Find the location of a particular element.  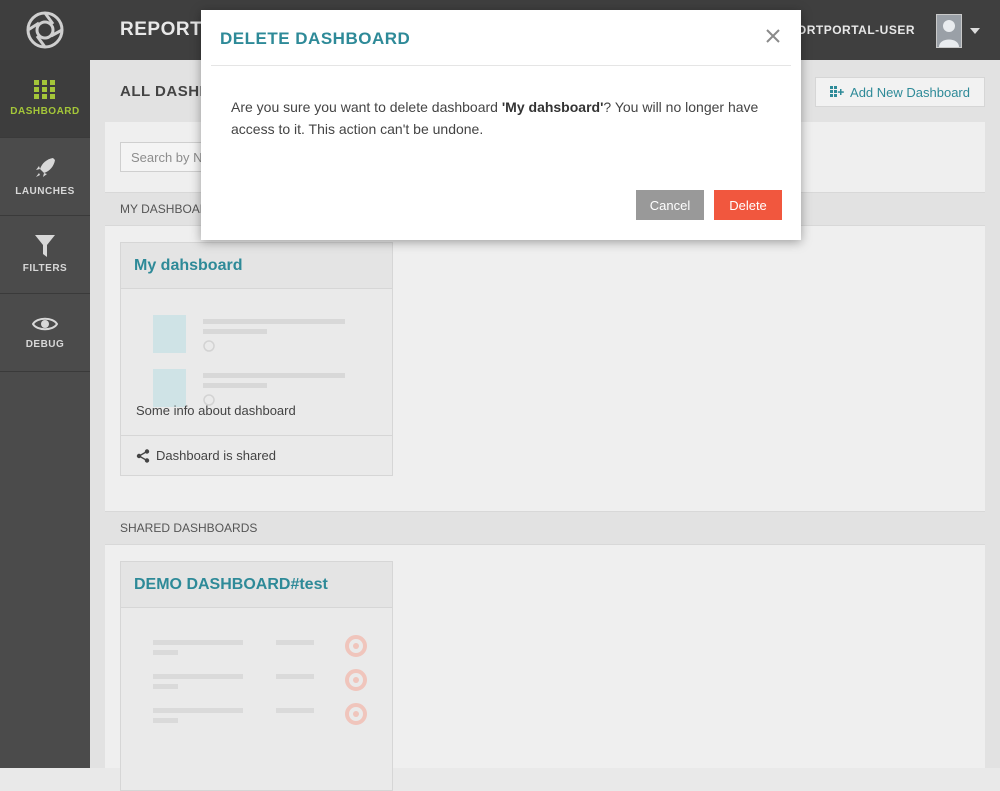

cancel-button: Cancel is located at coordinates (670, 205).